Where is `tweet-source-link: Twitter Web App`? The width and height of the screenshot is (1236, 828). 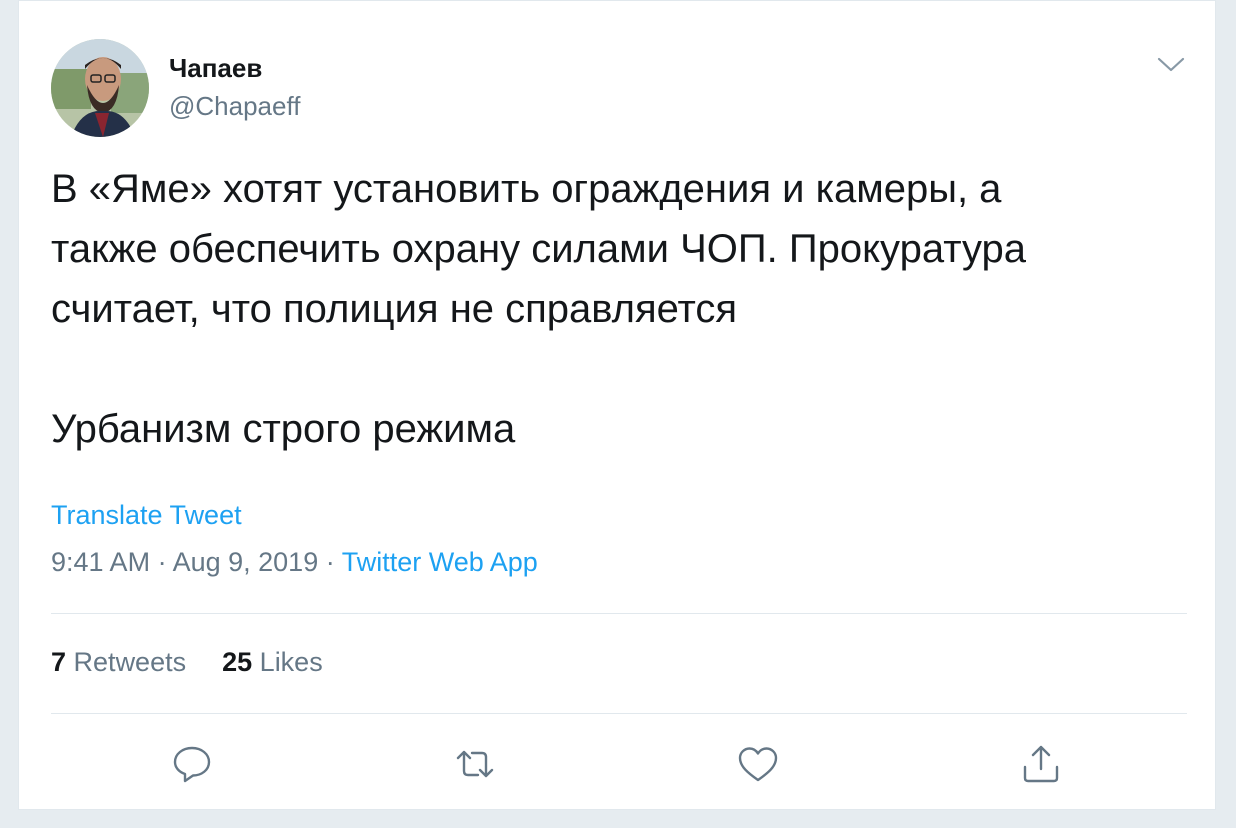
tweet-source-link: Twitter Web App is located at coordinates (440, 562).